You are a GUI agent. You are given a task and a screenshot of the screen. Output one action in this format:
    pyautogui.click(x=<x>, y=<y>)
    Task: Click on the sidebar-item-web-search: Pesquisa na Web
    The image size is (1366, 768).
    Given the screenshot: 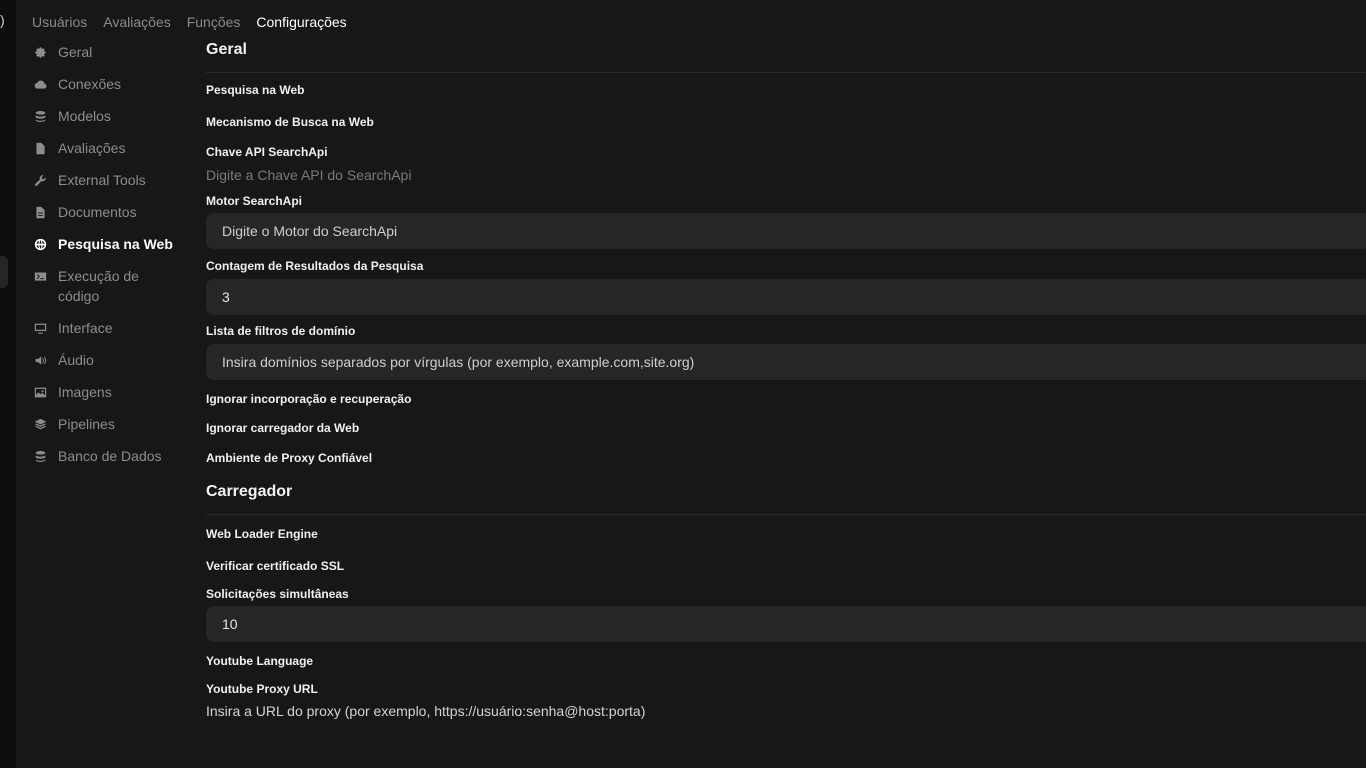 What is the action you would take?
    pyautogui.click(x=107, y=250)
    